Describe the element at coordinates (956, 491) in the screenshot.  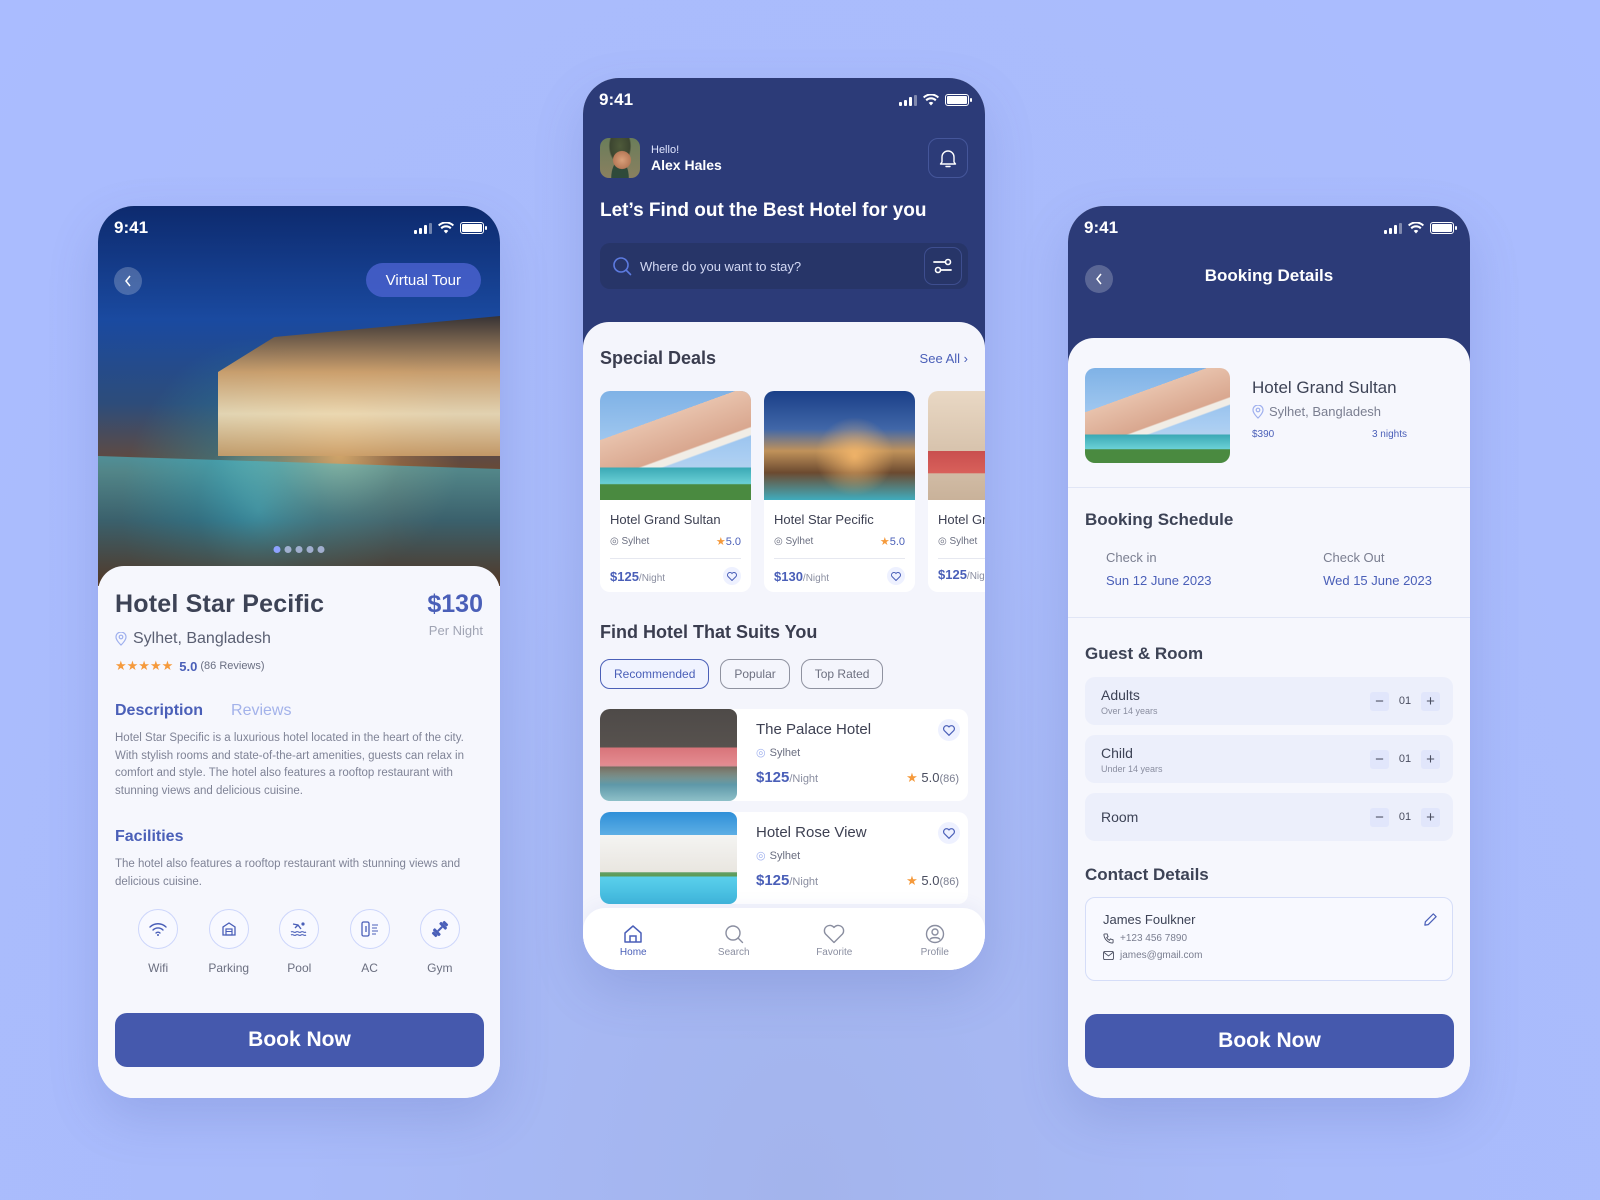
I see `deal-card: Hotel Grand ◎ Sylhet ★5.0 $125/Night` at that location.